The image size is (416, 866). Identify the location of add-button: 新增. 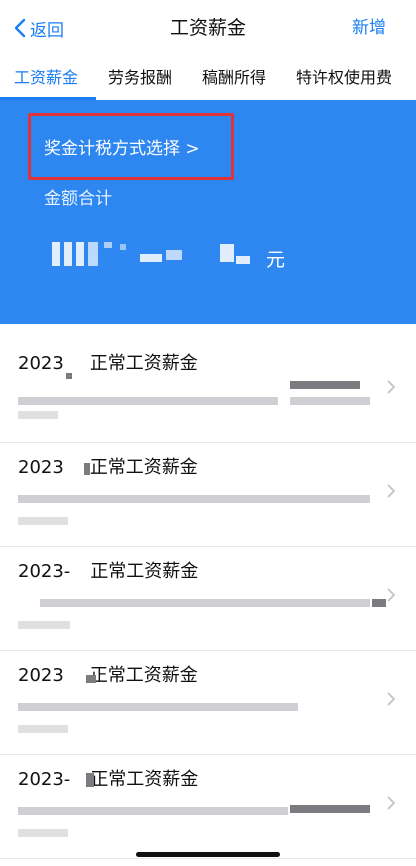
(369, 28).